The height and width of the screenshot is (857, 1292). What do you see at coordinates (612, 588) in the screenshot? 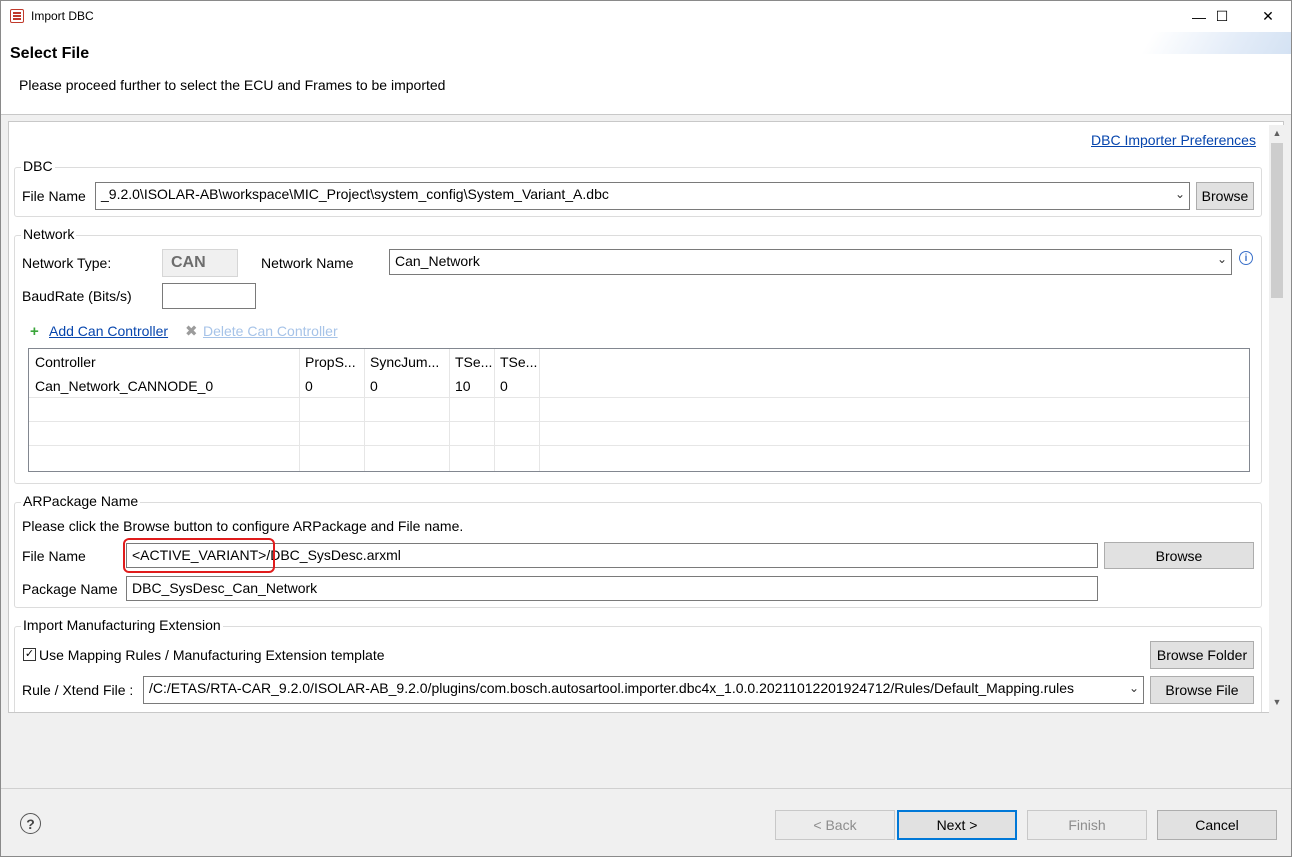
I see `package-name-input: DBC_SysDesc_Can_Network` at bounding box center [612, 588].